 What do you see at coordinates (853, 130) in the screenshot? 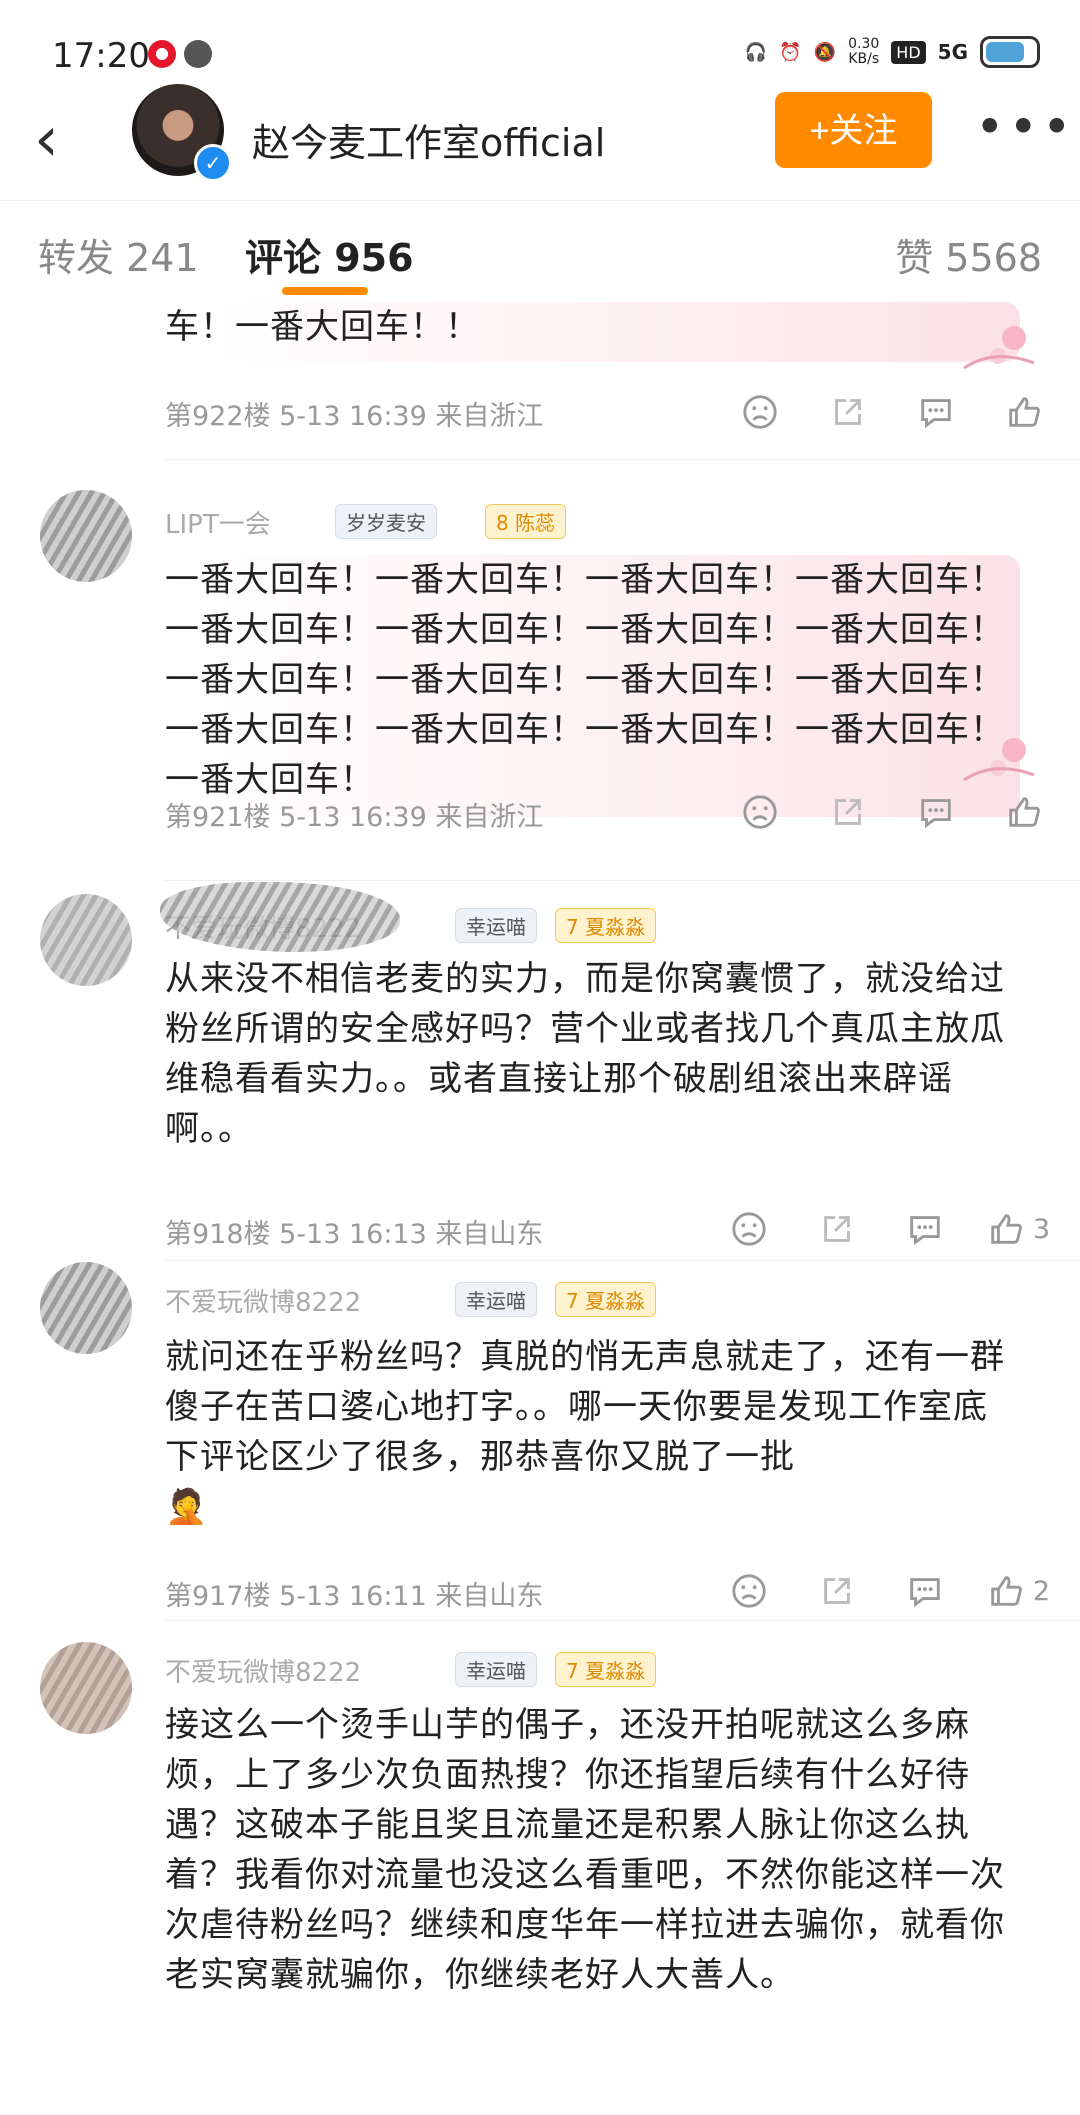
I see `follow-button: +关注` at bounding box center [853, 130].